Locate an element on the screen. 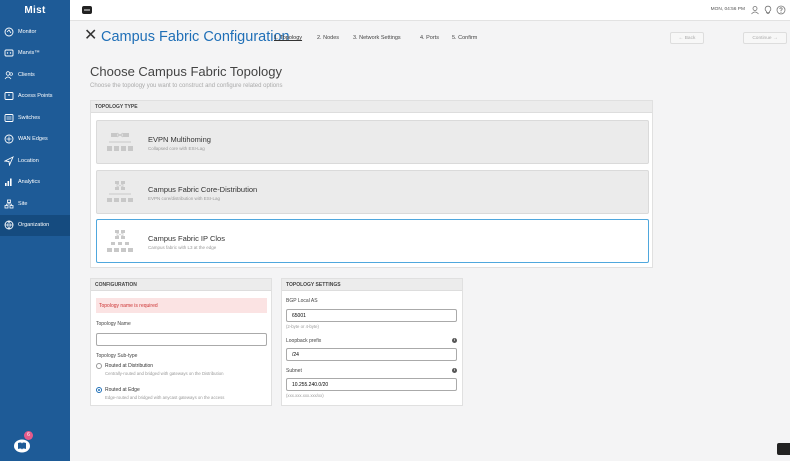 Image resolution: width=790 pixels, height=461 pixels. ip-clos-icon is located at coordinates (120, 242).